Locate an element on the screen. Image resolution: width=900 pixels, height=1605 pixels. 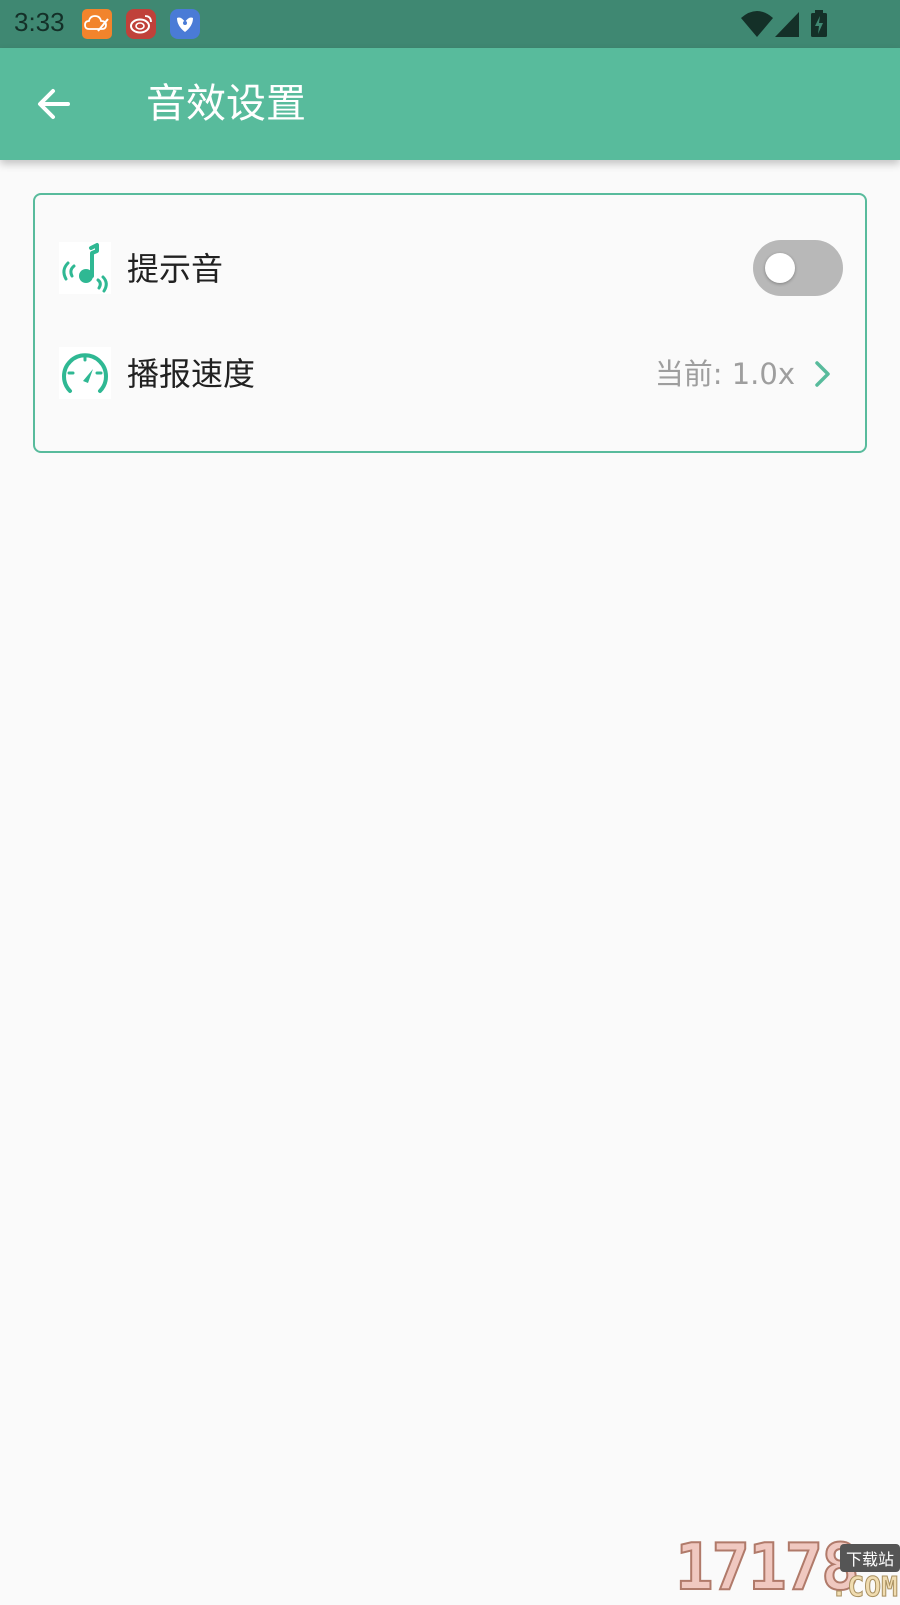
bird-app-icon is located at coordinates (185, 24).